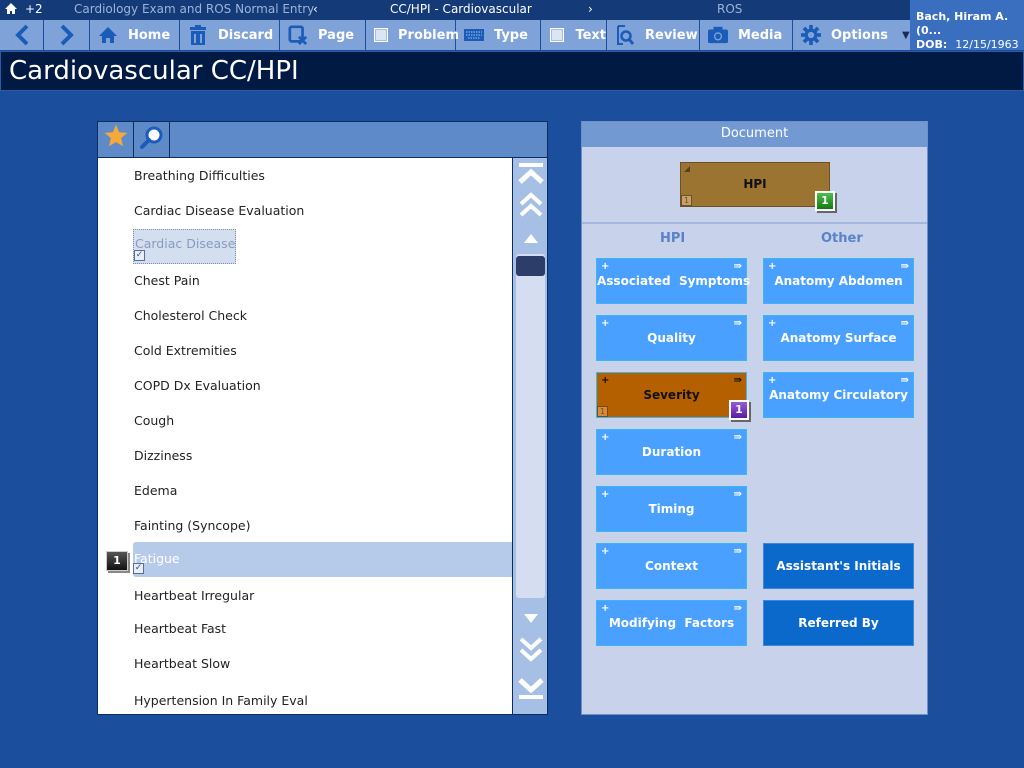 Image resolution: width=1024 pixels, height=768 pixels. I want to click on keyboard-icon, so click(474, 35).